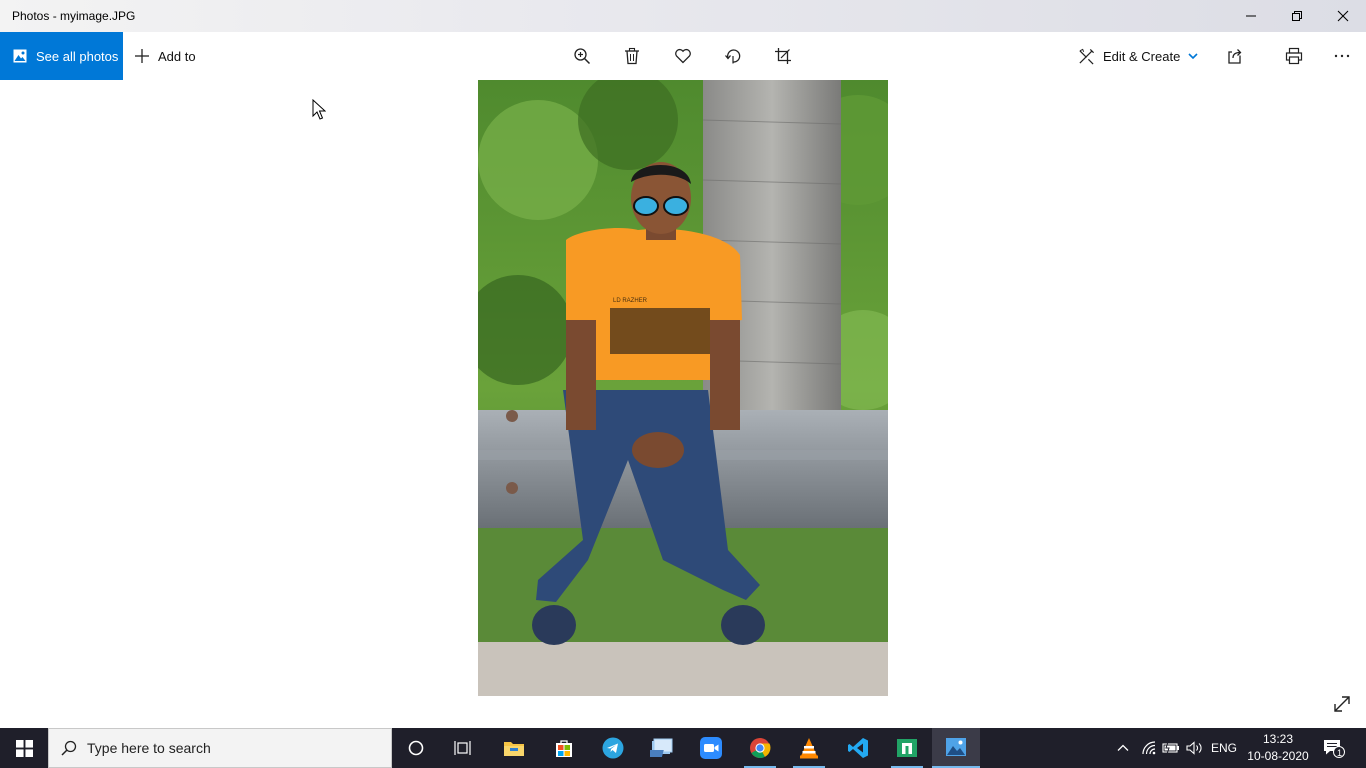  I want to click on task-view-icon, so click(462, 748).